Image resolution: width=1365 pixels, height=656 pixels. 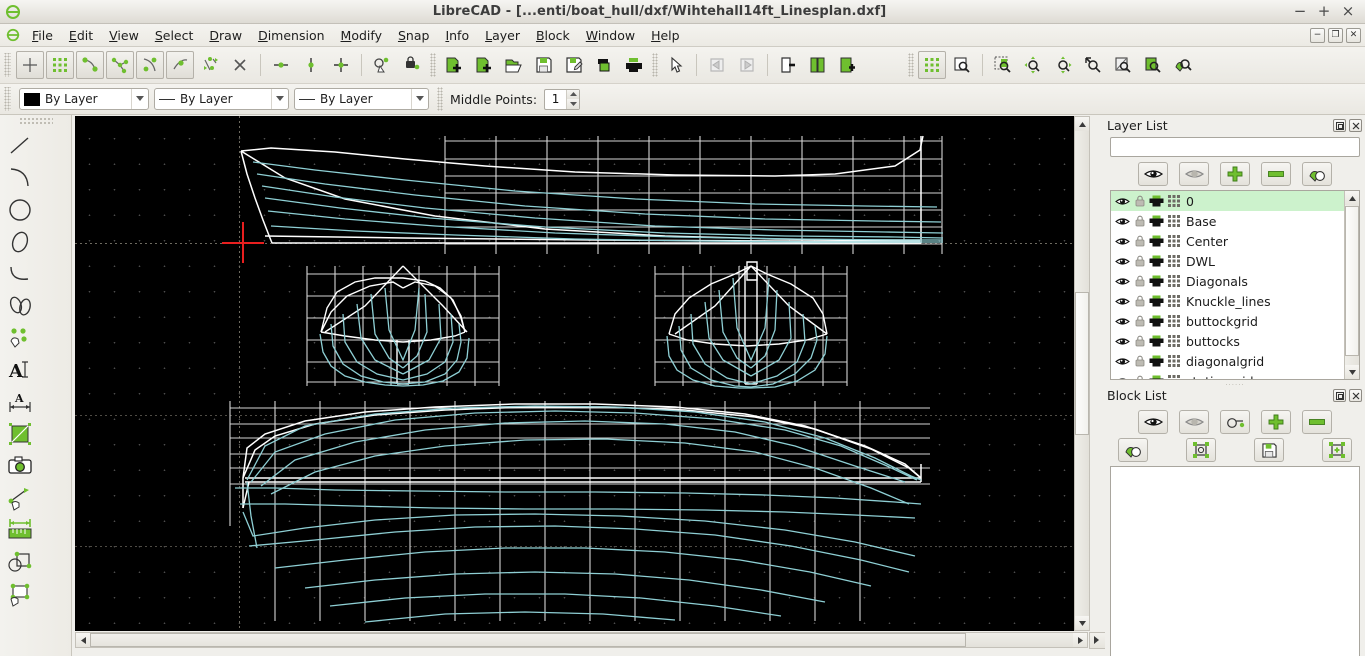 What do you see at coordinates (20, 562) in the screenshot?
I see `snap-tool-icon` at bounding box center [20, 562].